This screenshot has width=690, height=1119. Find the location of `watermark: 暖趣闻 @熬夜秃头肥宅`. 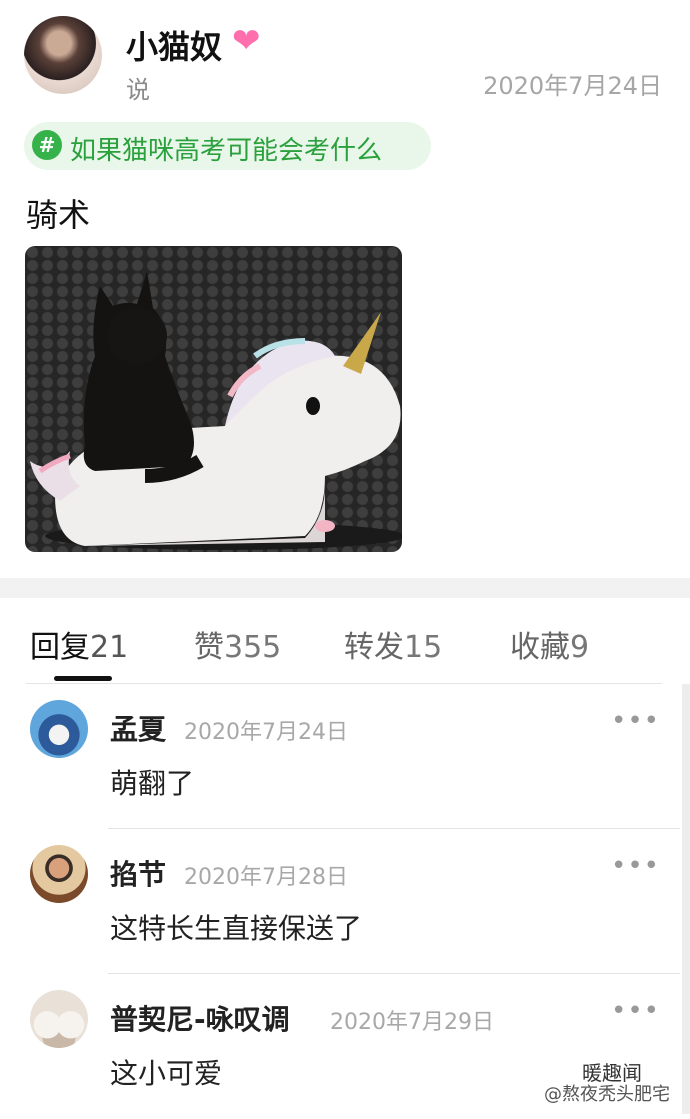

watermark: 暖趣闻 @熬夜秃头肥宅 is located at coordinates (607, 1083).